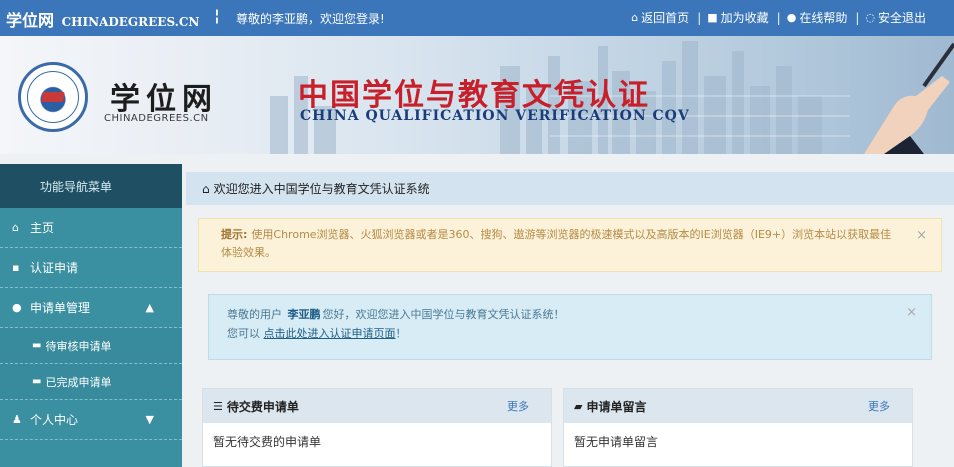 Image resolution: width=954 pixels, height=467 pixels. Describe the element at coordinates (495, 116) in the screenshot. I see `banner-subtitle: CHINA QUALIFICATION VERIFICATION CQV` at that location.